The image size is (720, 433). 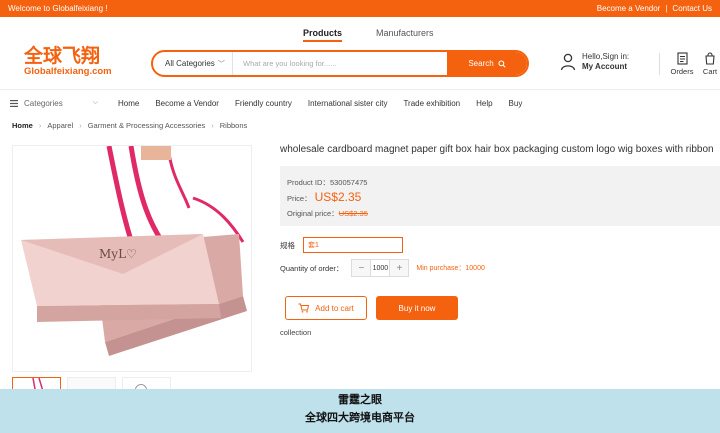 What do you see at coordinates (348, 182) in the screenshot?
I see `product-id: 530057475` at bounding box center [348, 182].